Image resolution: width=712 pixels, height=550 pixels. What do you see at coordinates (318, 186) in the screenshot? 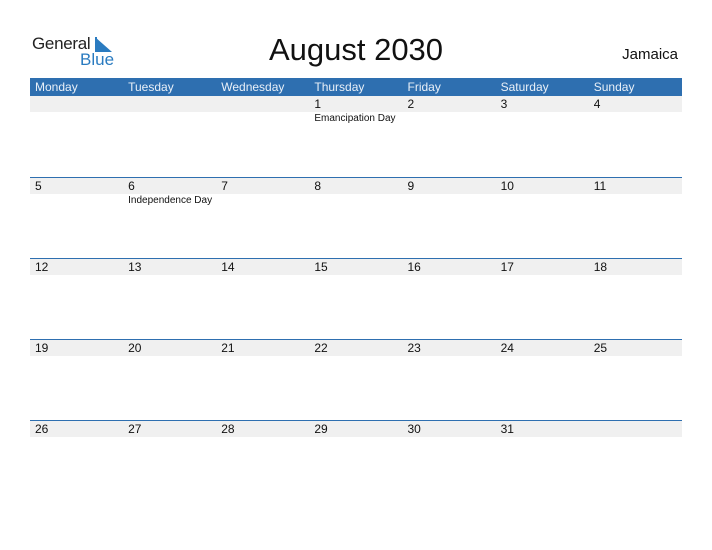
I see `day-number: 8` at bounding box center [318, 186].